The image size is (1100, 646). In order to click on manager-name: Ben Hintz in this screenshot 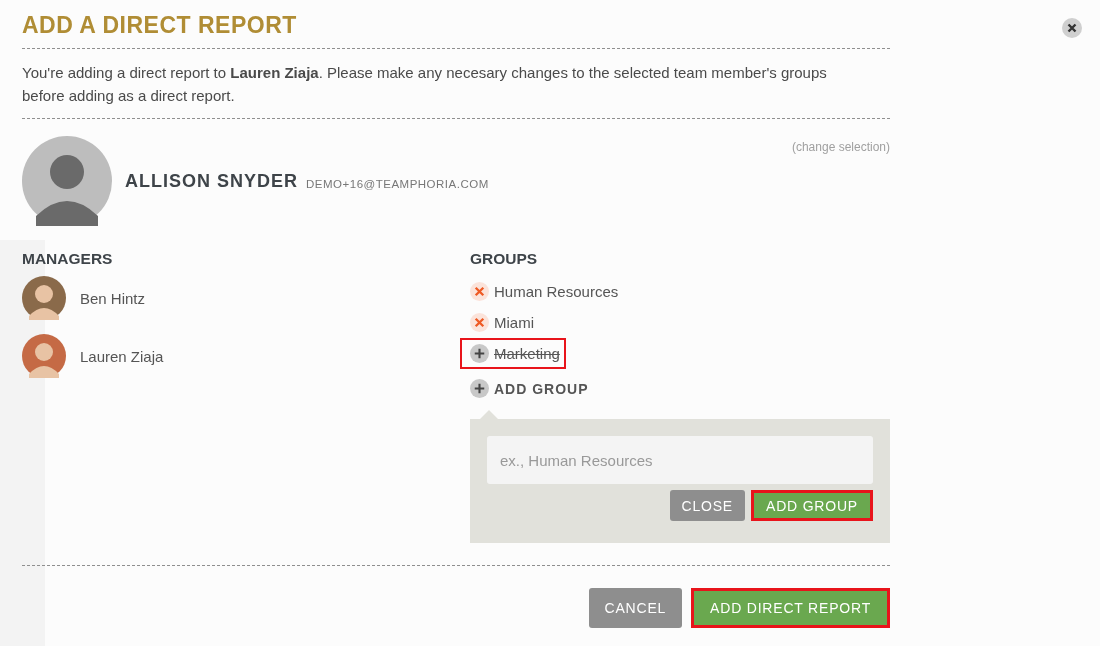, I will do `click(113, 298)`.